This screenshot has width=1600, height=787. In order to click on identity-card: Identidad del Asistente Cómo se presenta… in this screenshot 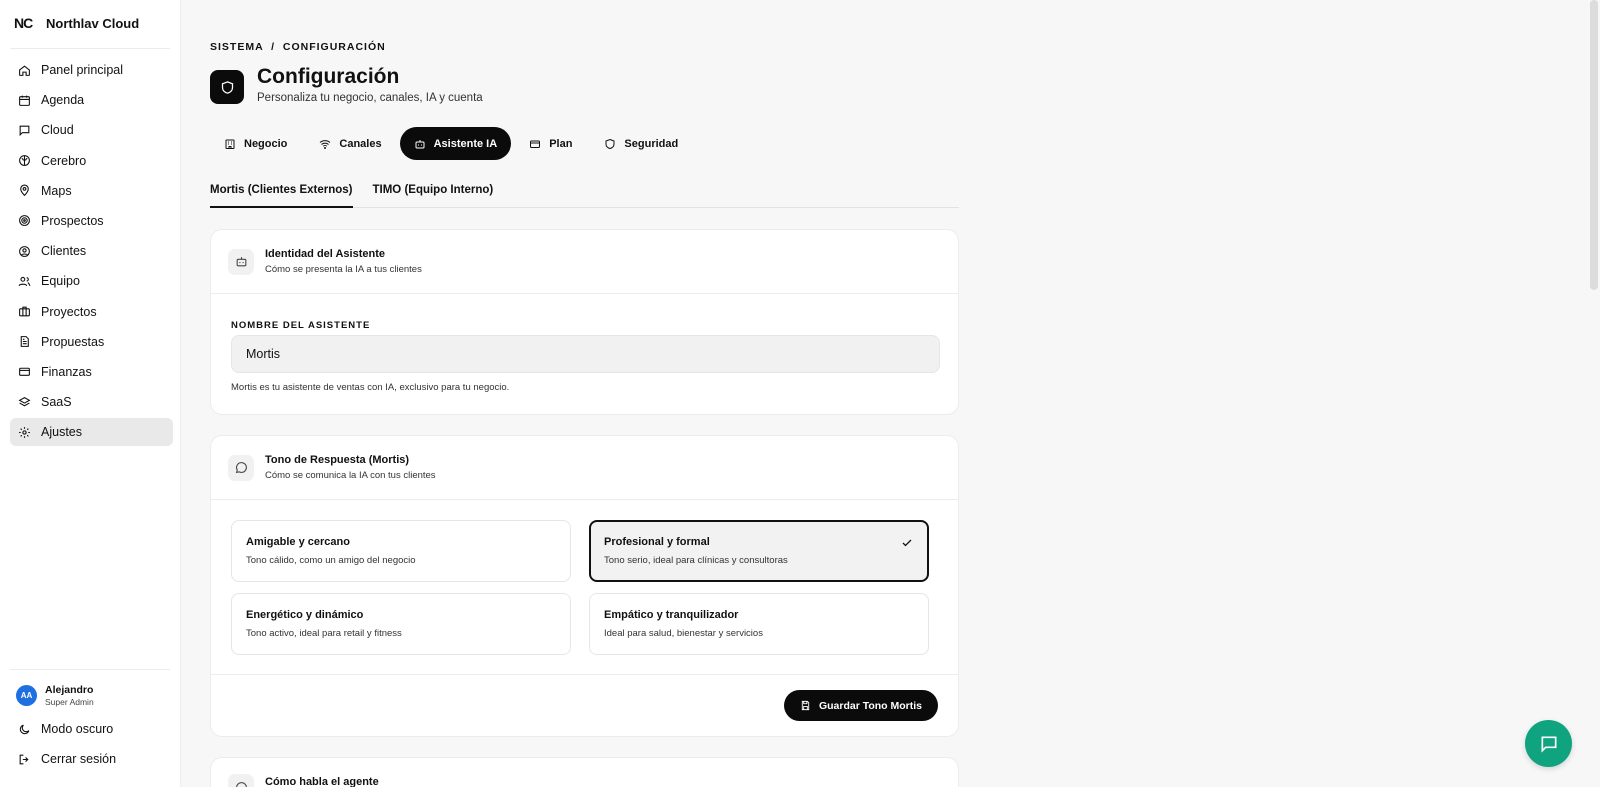, I will do `click(584, 322)`.